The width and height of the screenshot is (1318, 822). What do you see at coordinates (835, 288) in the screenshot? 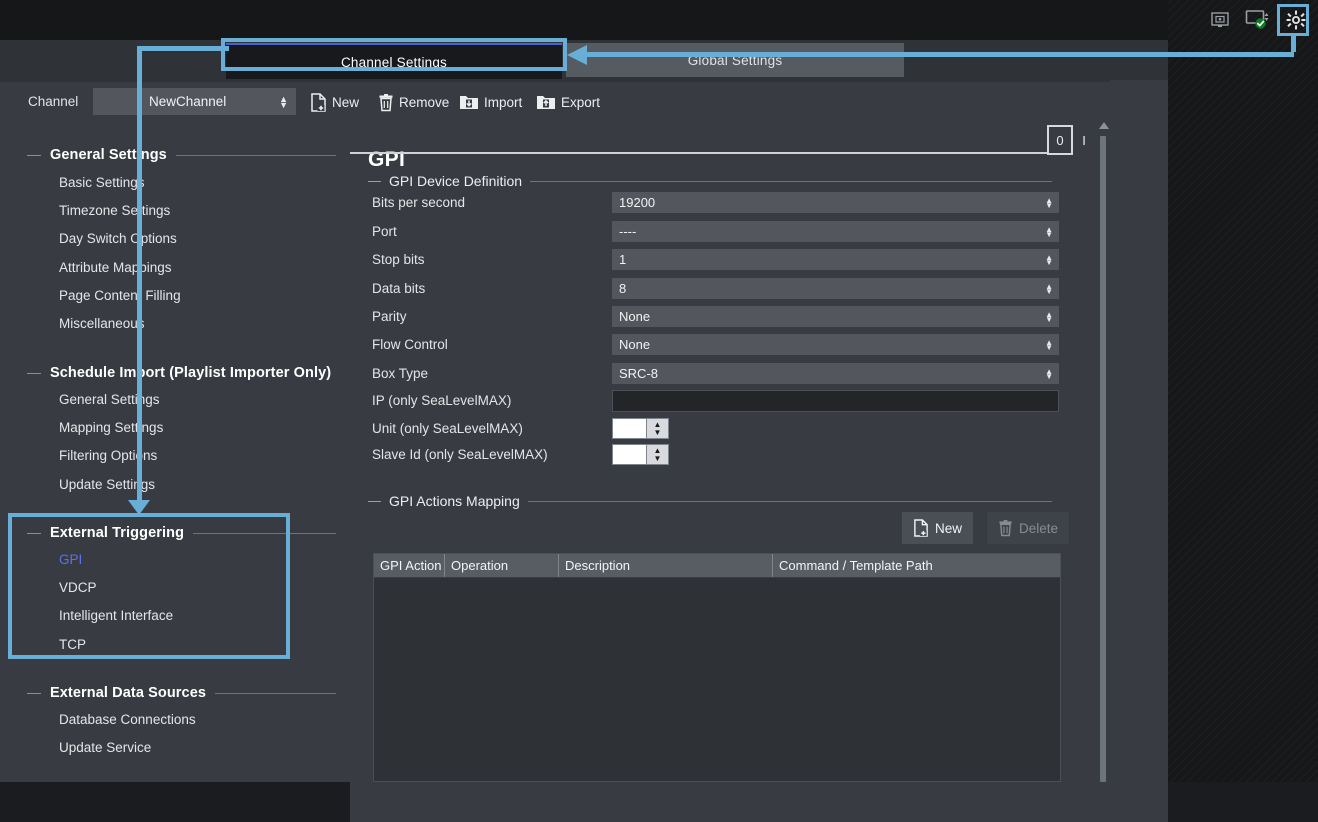
I see `data-bits-select: 8 ▲ ▼` at bounding box center [835, 288].